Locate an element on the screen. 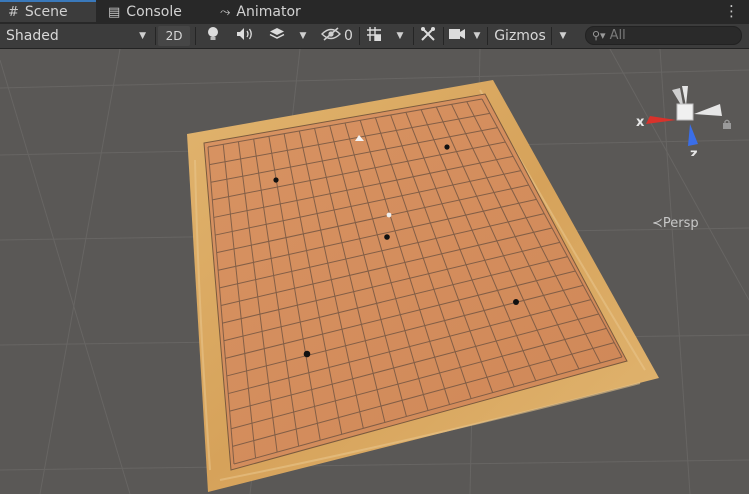 This screenshot has width=749, height=494. camera-icon is located at coordinates (457, 36).